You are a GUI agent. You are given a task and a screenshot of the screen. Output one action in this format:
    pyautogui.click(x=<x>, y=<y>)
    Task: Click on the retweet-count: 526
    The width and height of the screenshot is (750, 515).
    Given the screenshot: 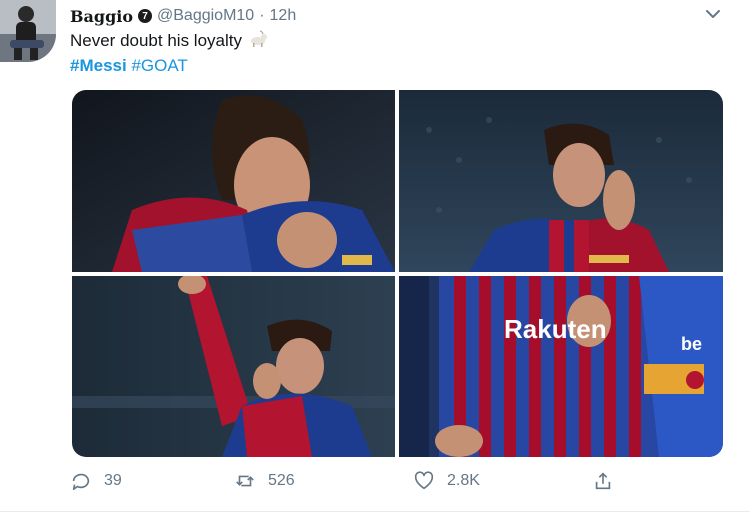 What is the action you would take?
    pyautogui.click(x=281, y=480)
    